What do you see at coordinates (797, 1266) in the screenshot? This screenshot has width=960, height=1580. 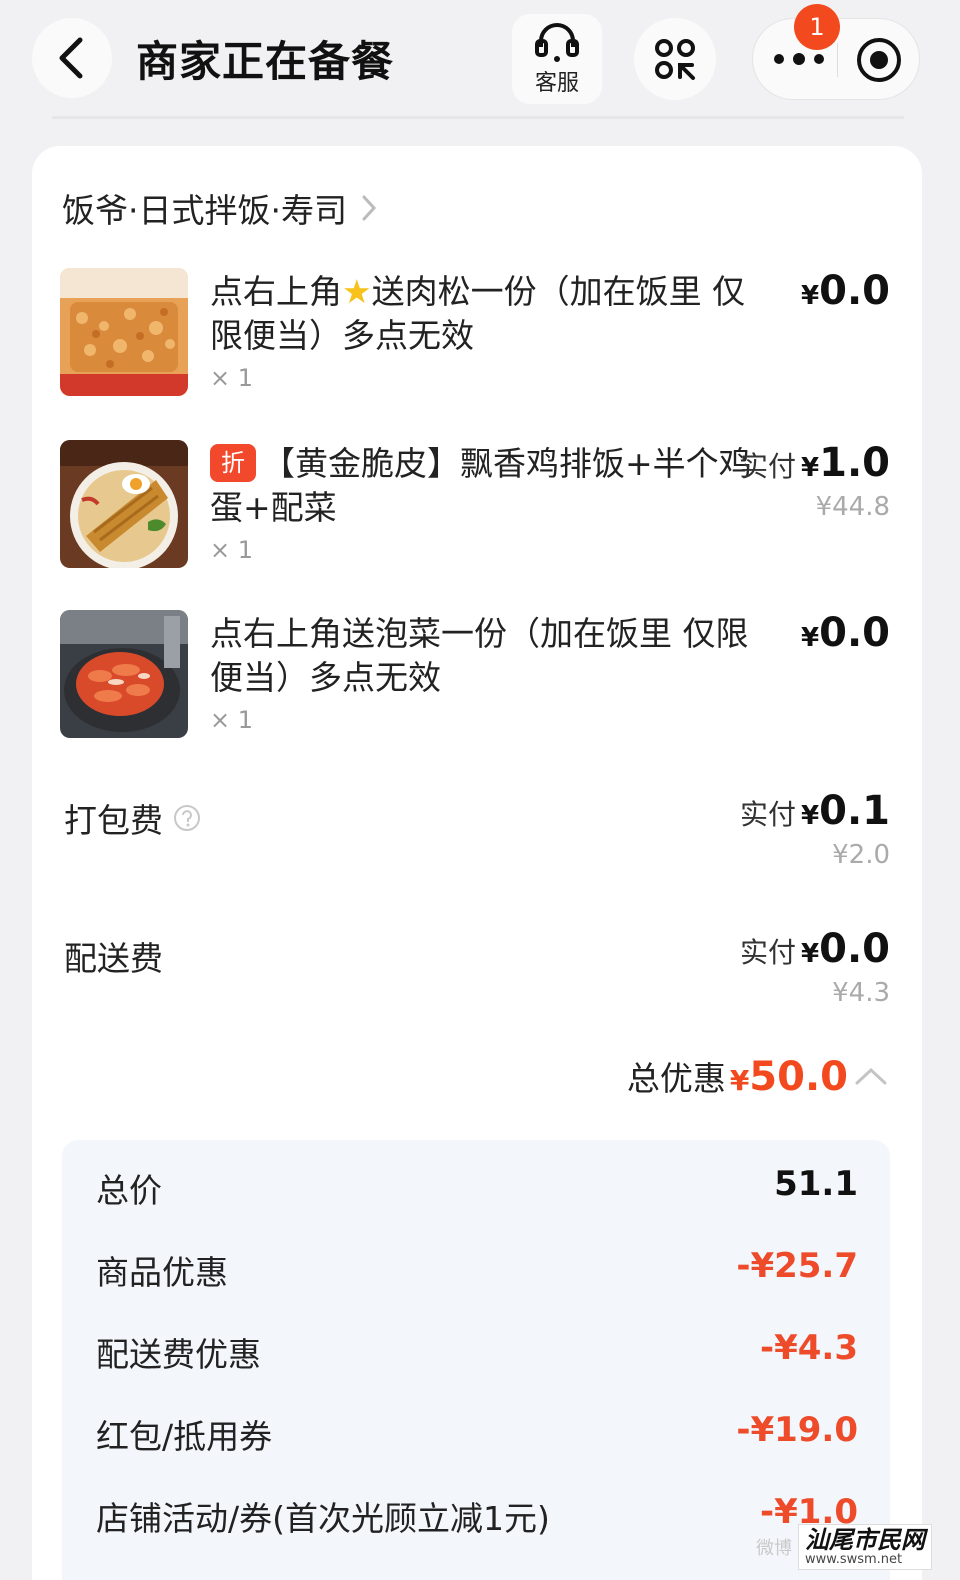 I see `breakdown-value: -¥25.7` at bounding box center [797, 1266].